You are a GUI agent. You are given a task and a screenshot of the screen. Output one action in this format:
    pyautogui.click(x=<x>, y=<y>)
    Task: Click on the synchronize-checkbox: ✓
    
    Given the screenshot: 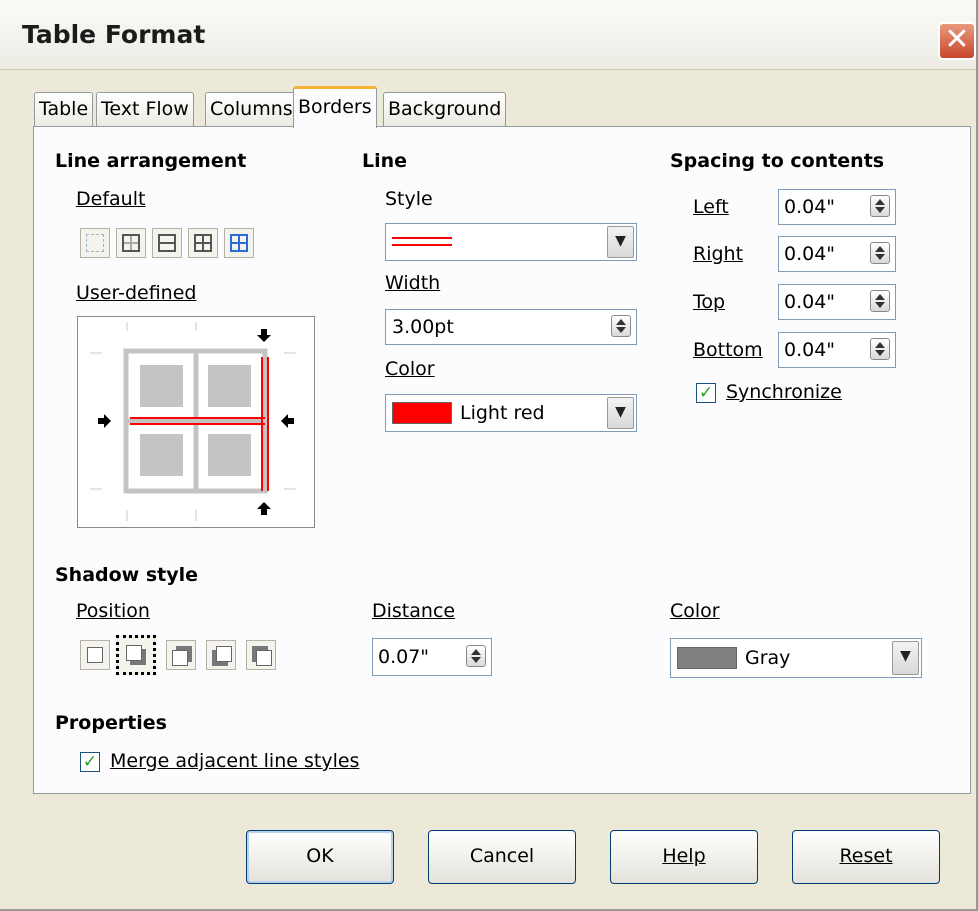 What is the action you would take?
    pyautogui.click(x=706, y=393)
    